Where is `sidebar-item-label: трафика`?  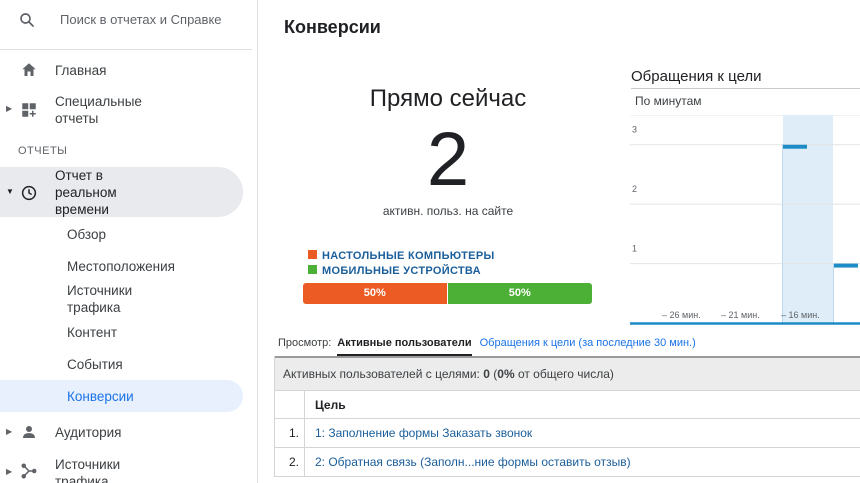 sidebar-item-label: трафика is located at coordinates (94, 307).